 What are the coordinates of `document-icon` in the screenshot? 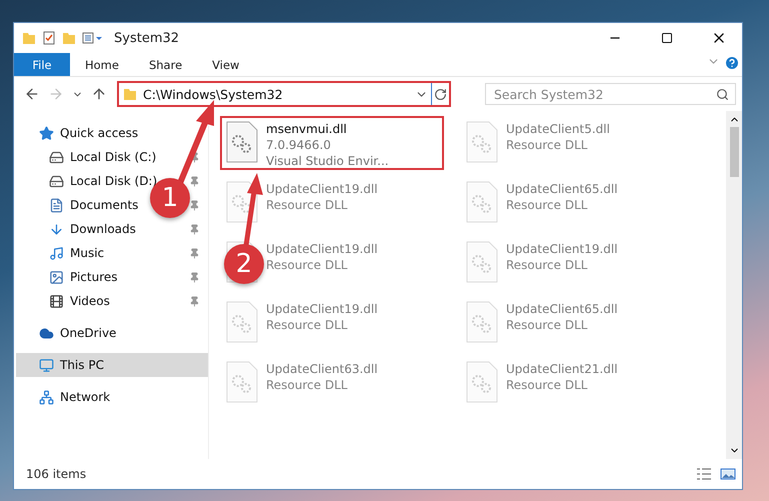 It's located at (56, 205).